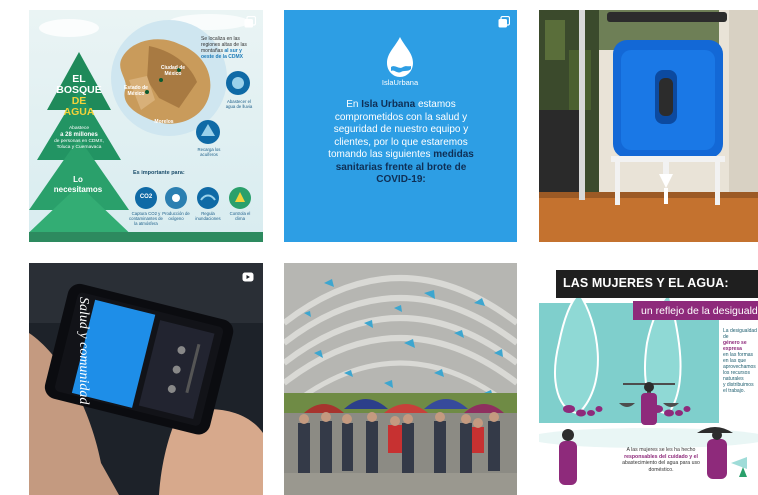 The height and width of the screenshot is (495, 758). I want to click on bosque-title: EL BOSQUE DE AGUA, so click(79, 95).